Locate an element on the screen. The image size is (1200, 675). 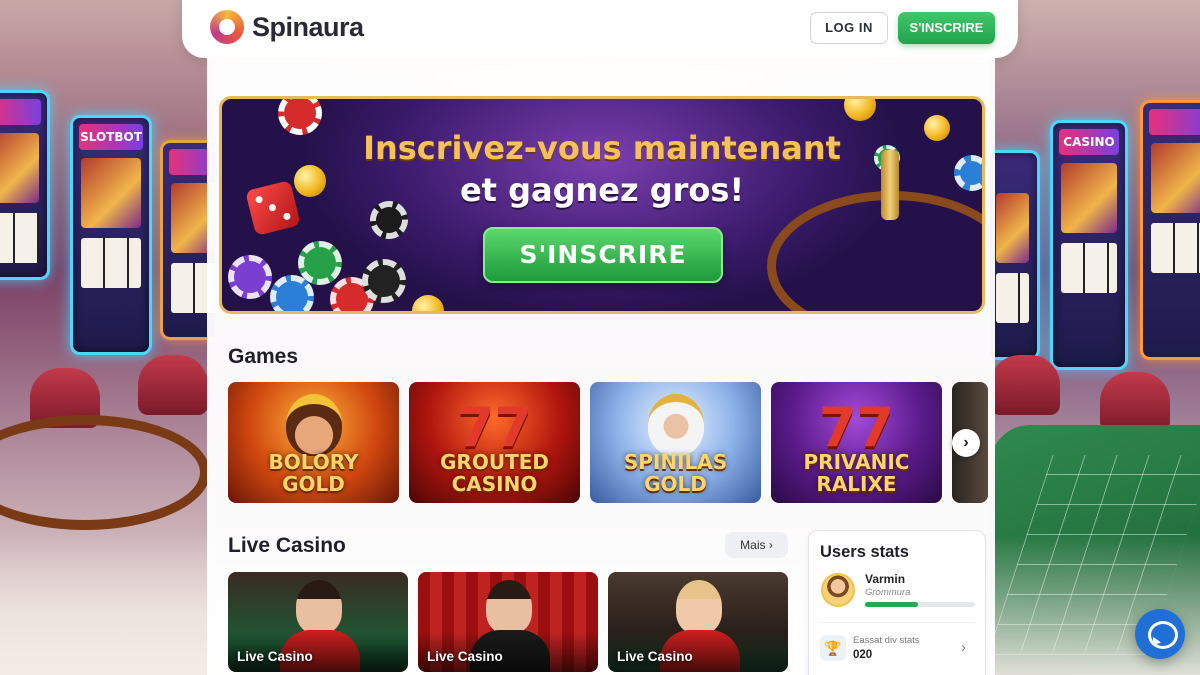
slot-machine-image: CASINO is located at coordinates (1089, 245).